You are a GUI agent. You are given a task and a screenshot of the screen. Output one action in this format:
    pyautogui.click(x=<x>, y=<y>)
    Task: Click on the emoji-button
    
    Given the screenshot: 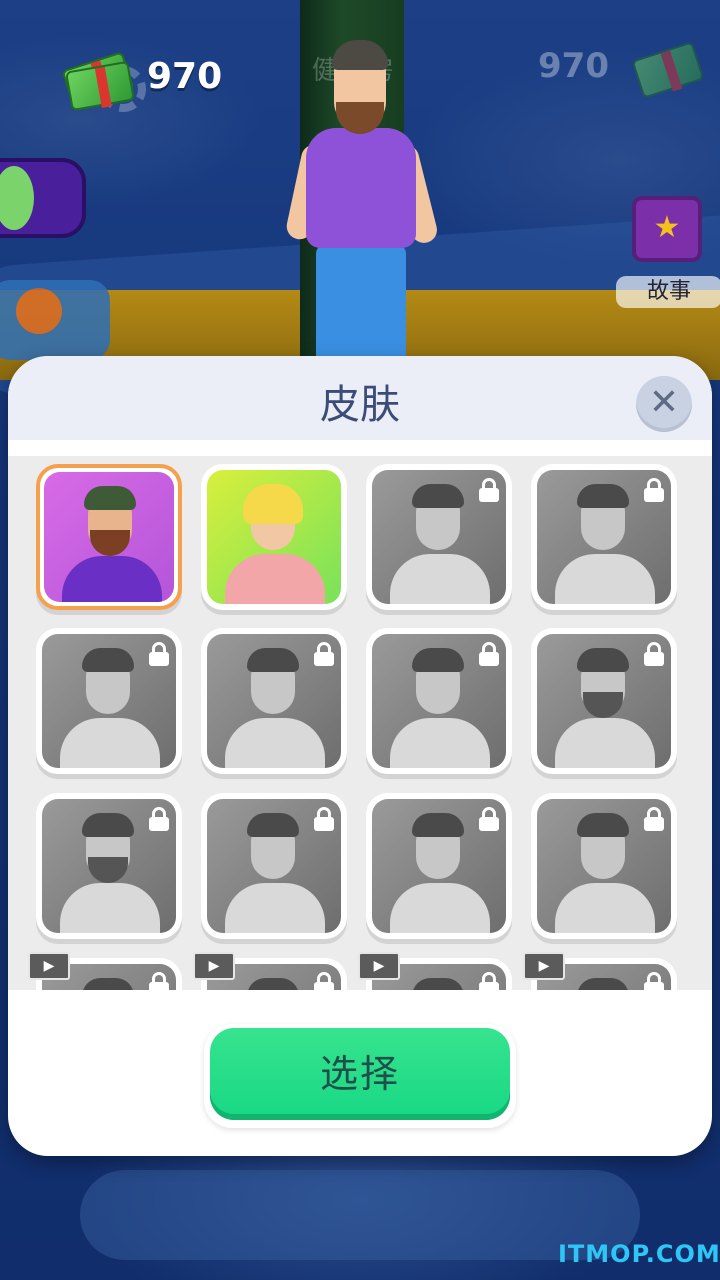 What is the action you would take?
    pyautogui.click(x=55, y=320)
    